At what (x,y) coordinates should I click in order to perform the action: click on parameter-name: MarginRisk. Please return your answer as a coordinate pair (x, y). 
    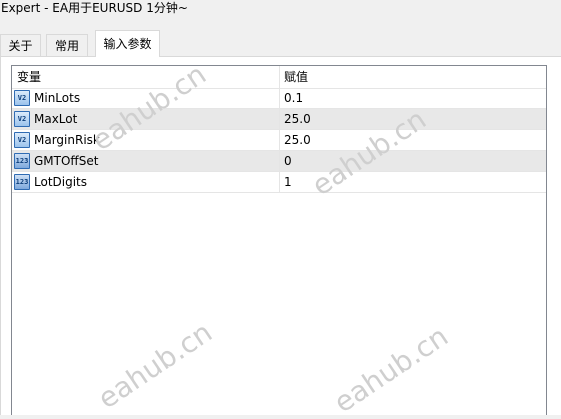
    Looking at the image, I should click on (67, 140).